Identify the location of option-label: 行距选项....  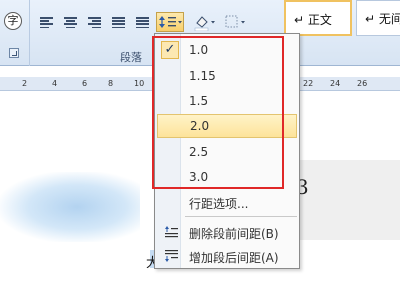
(219, 204).